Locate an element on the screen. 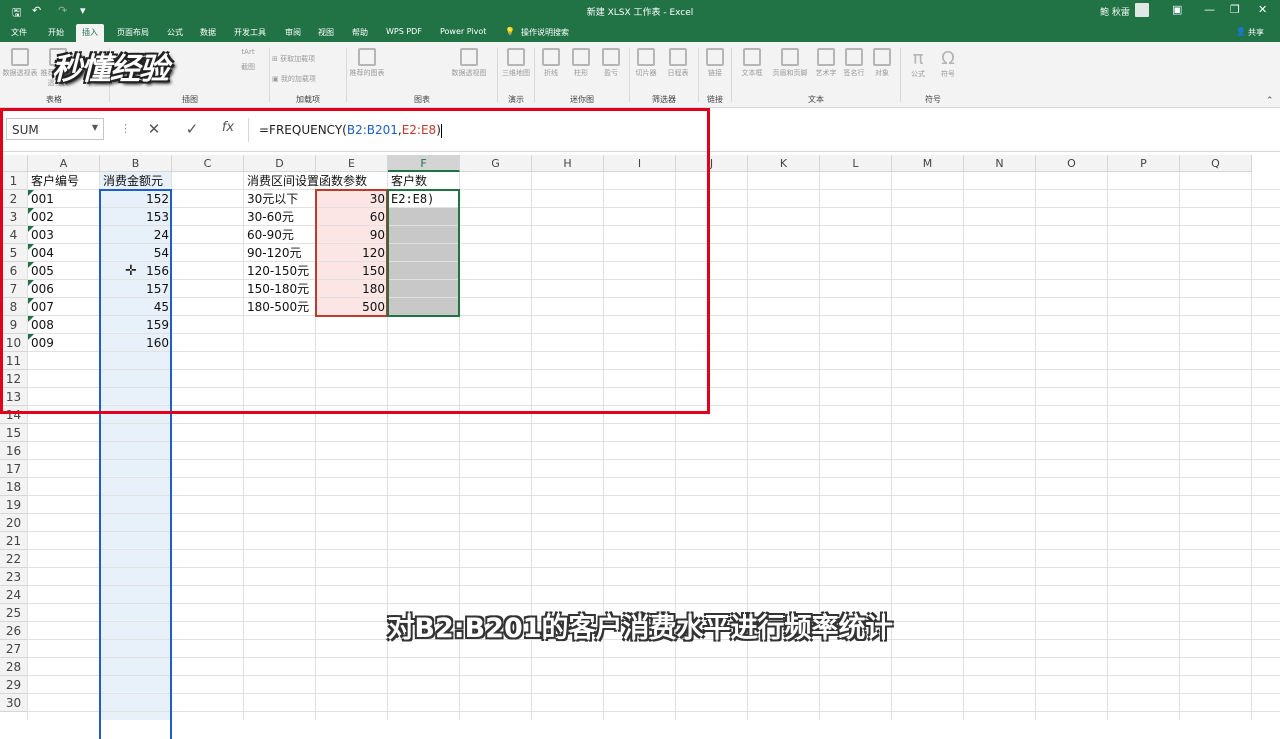 This screenshot has width=1280, height=739. omega-icon: Ω is located at coordinates (948, 58).